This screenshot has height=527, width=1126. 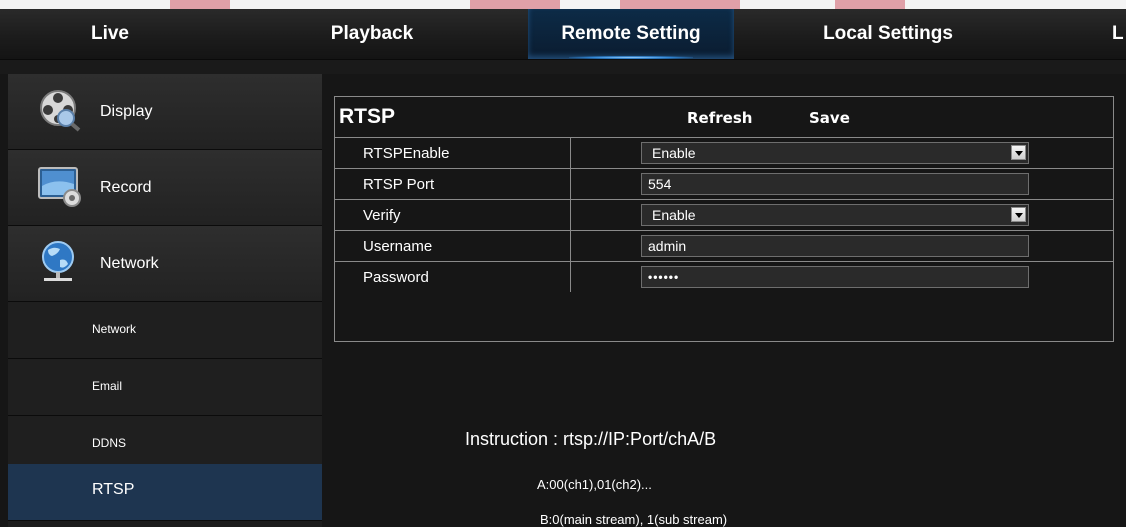 I want to click on sidebar-item-label: Display, so click(x=126, y=111).